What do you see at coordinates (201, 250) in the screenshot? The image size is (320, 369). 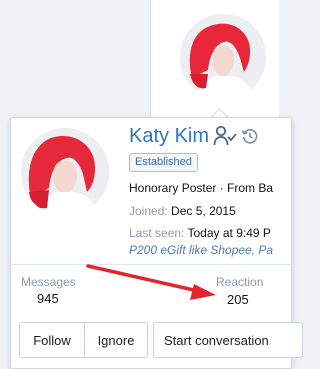 I see `gift-link: P200 eGift like Shopee, Pa` at bounding box center [201, 250].